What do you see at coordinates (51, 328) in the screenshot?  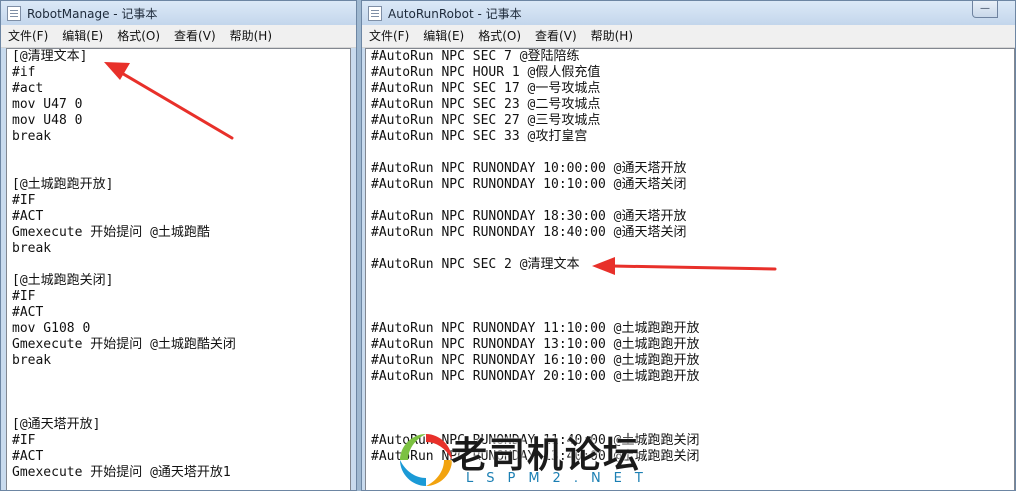 I see `text-line: mov G108 0` at bounding box center [51, 328].